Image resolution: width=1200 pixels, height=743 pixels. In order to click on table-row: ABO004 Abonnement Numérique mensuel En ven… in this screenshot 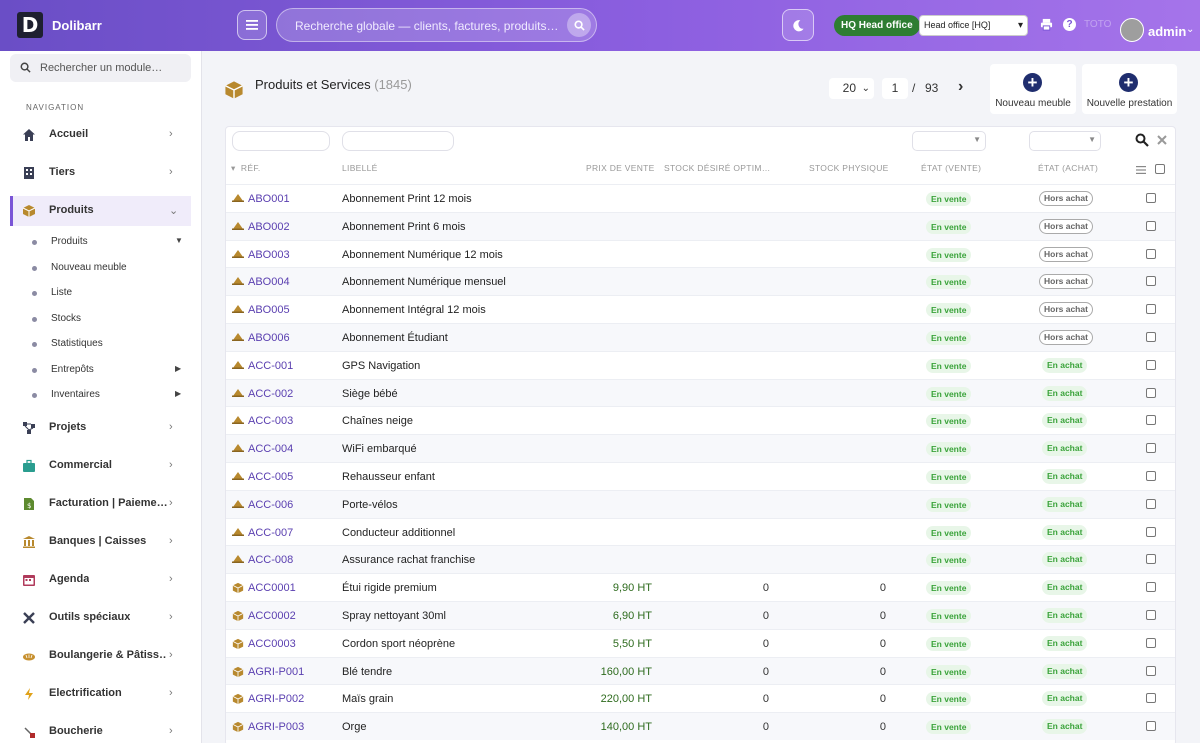, I will do `click(700, 281)`.